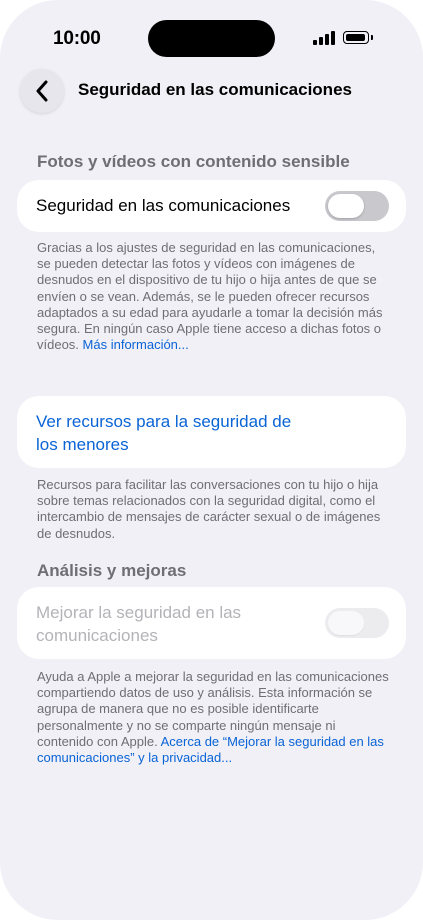 This screenshot has width=423, height=920. Describe the element at coordinates (215, 89) in the screenshot. I see `page-title: Seguridad en las comunicaciones` at that location.